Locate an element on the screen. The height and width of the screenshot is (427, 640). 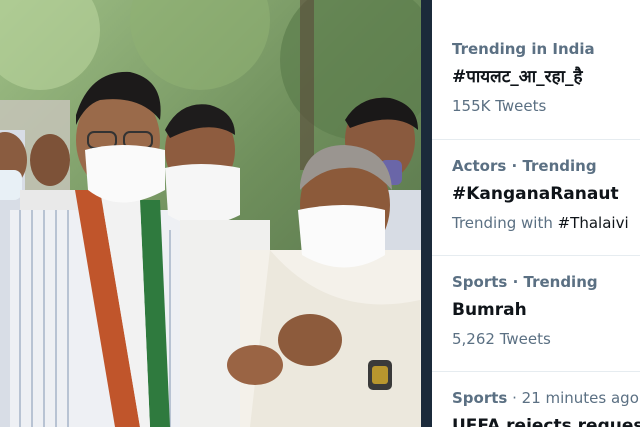
trend-name: #KanganaRanaut is located at coordinates (535, 194).